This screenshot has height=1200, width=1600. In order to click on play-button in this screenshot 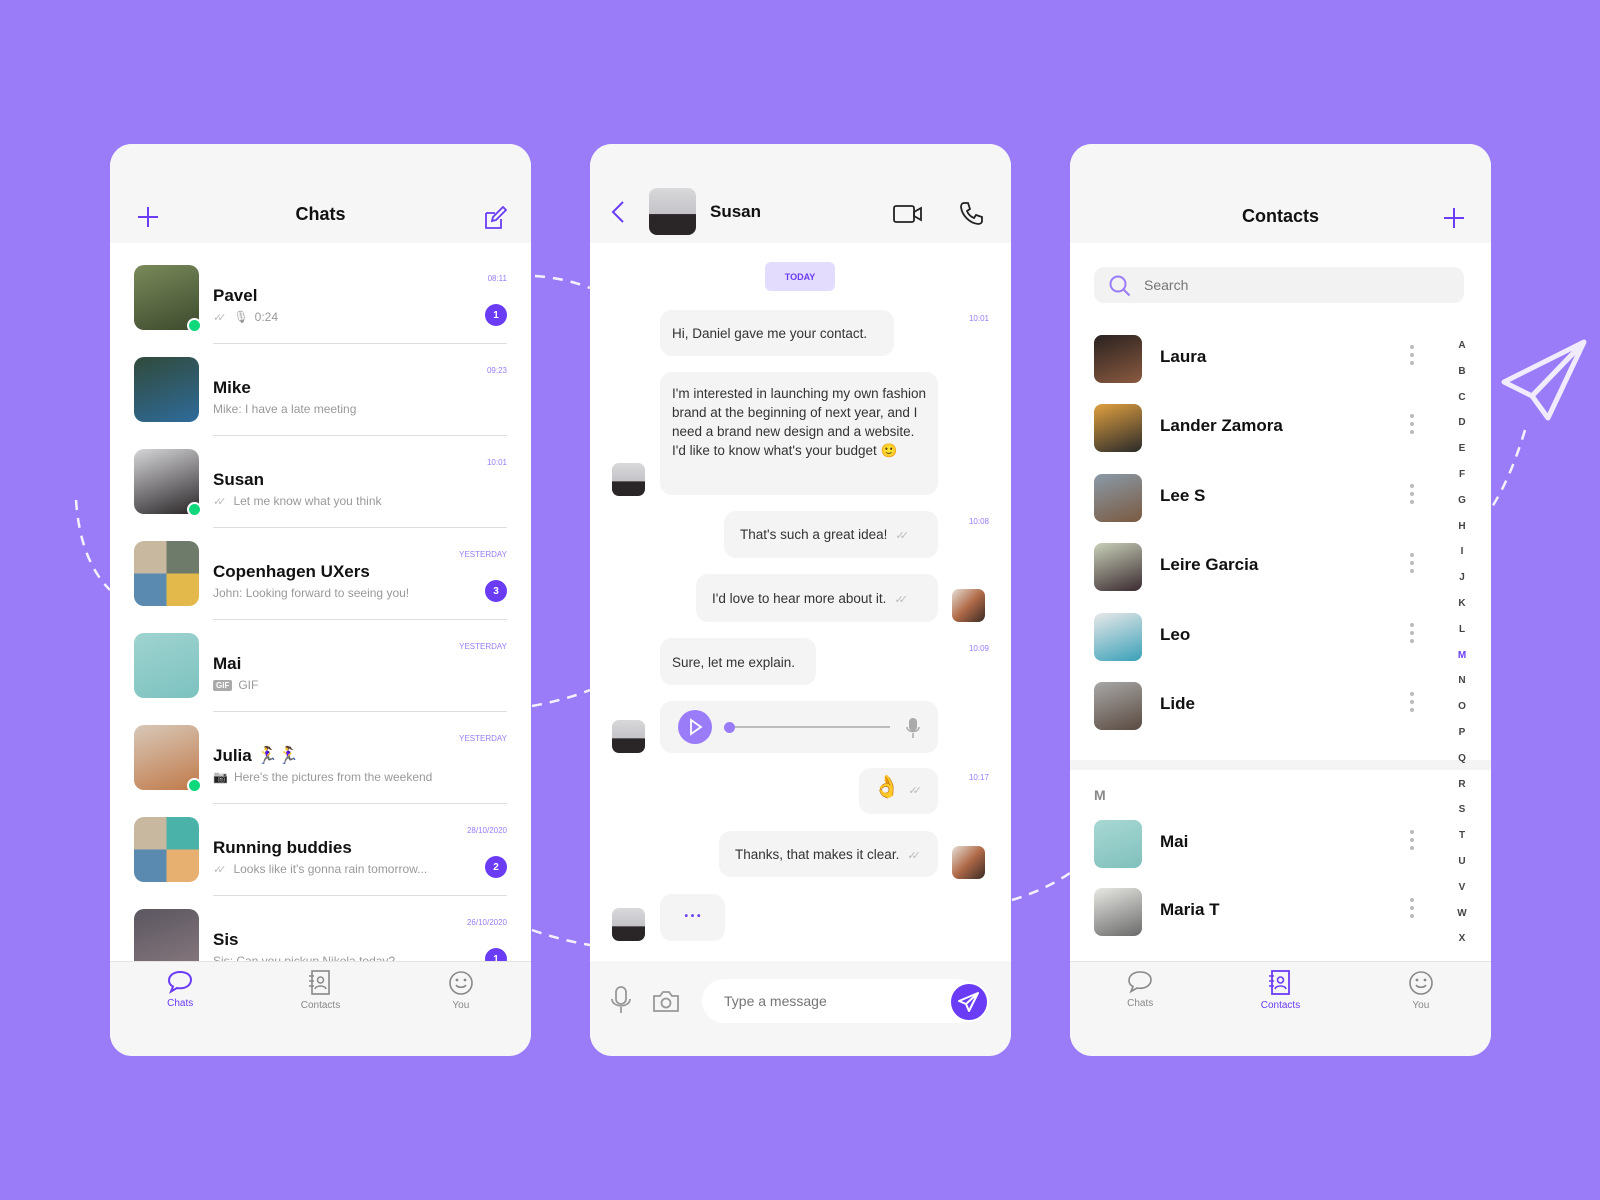, I will do `click(695, 727)`.